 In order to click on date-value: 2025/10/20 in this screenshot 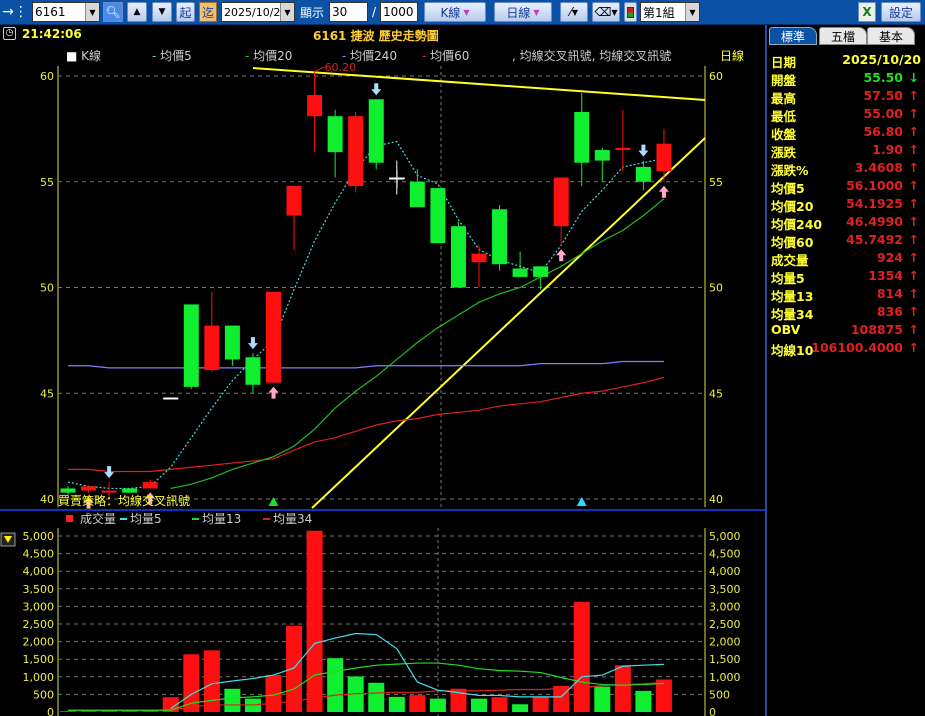, I will do `click(256, 12)`.